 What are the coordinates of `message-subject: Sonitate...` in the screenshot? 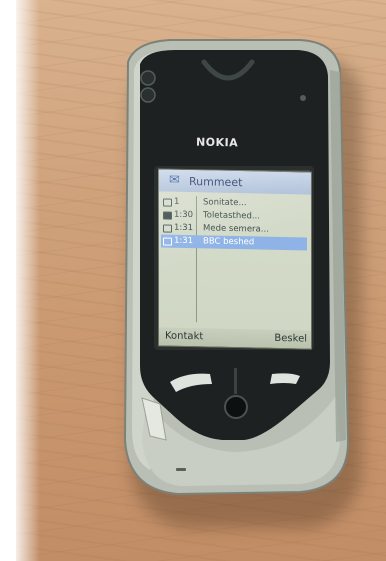 It's located at (225, 203).